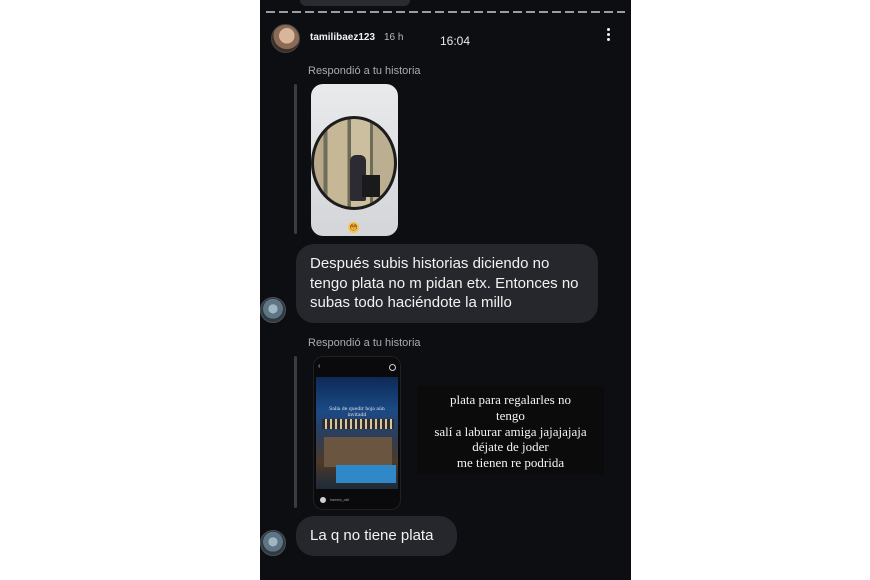  I want to click on story-thumbnail, so click(354, 160).